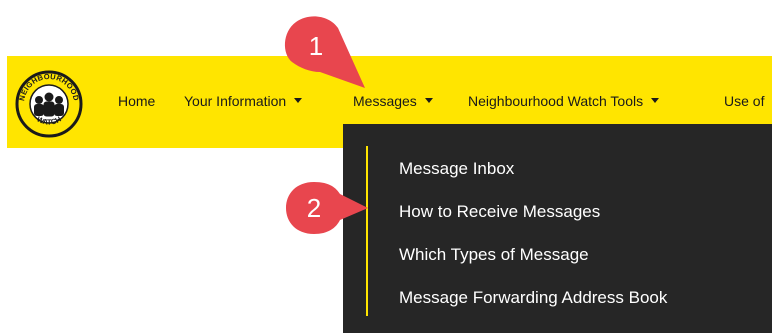  I want to click on callout-1-number: 1, so click(316, 46).